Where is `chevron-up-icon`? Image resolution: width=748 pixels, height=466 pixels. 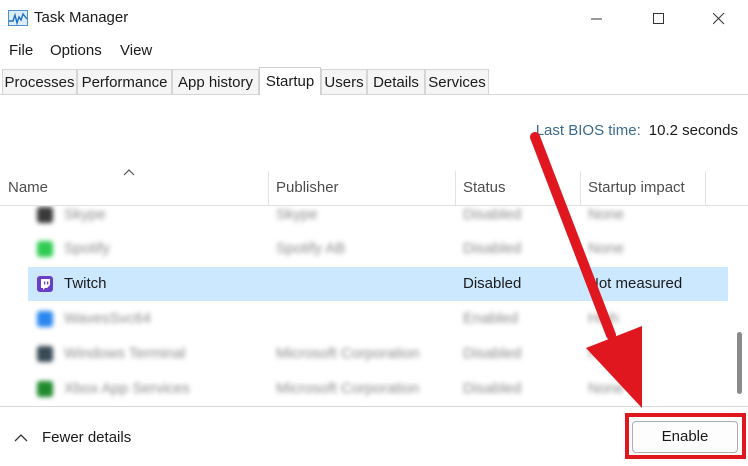
chevron-up-icon is located at coordinates (21, 437).